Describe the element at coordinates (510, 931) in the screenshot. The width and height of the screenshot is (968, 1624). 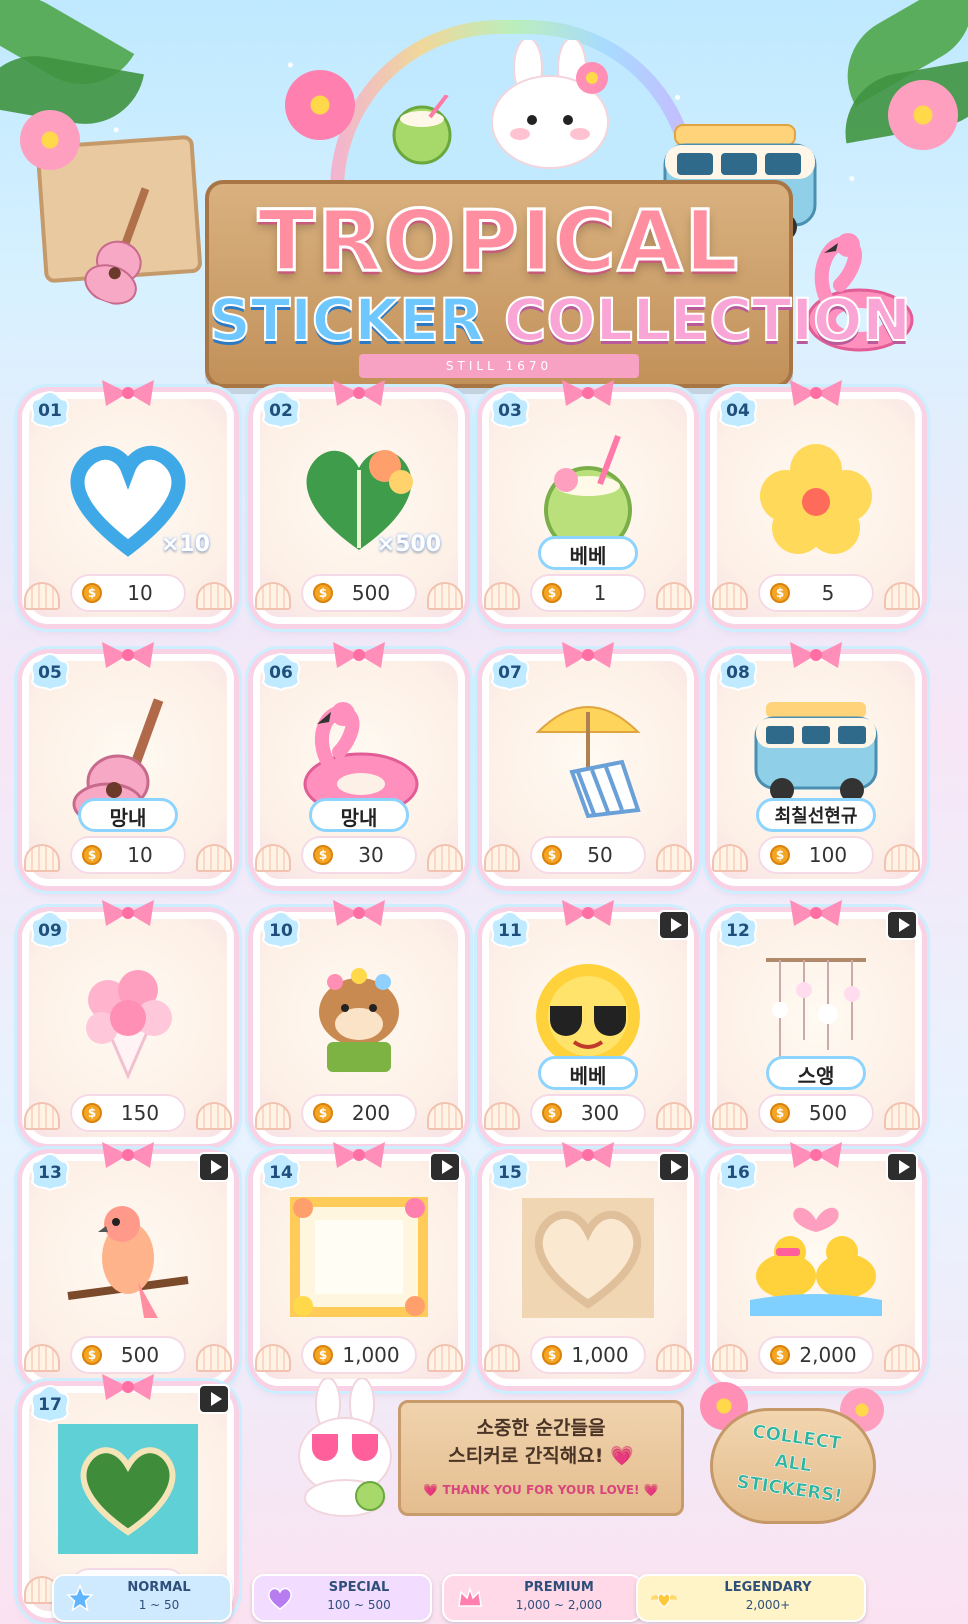
I see `sticker-number: 11` at that location.